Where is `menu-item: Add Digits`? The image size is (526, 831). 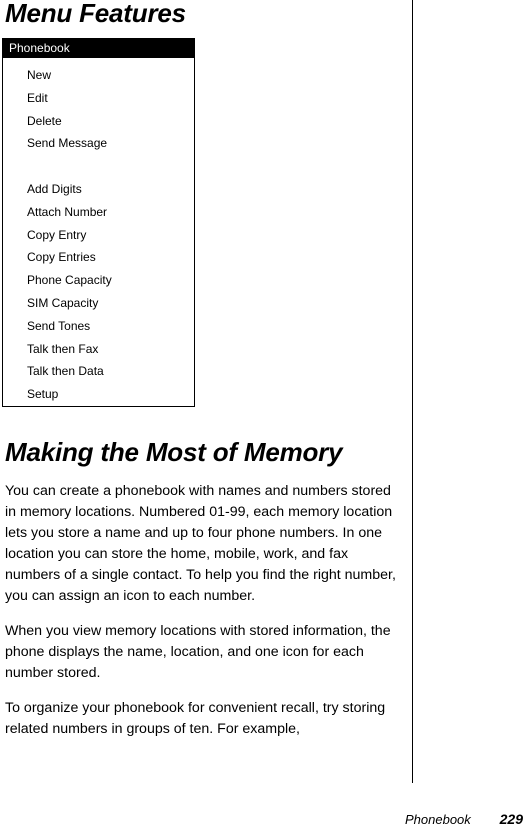 menu-item: Add Digits is located at coordinates (98, 189).